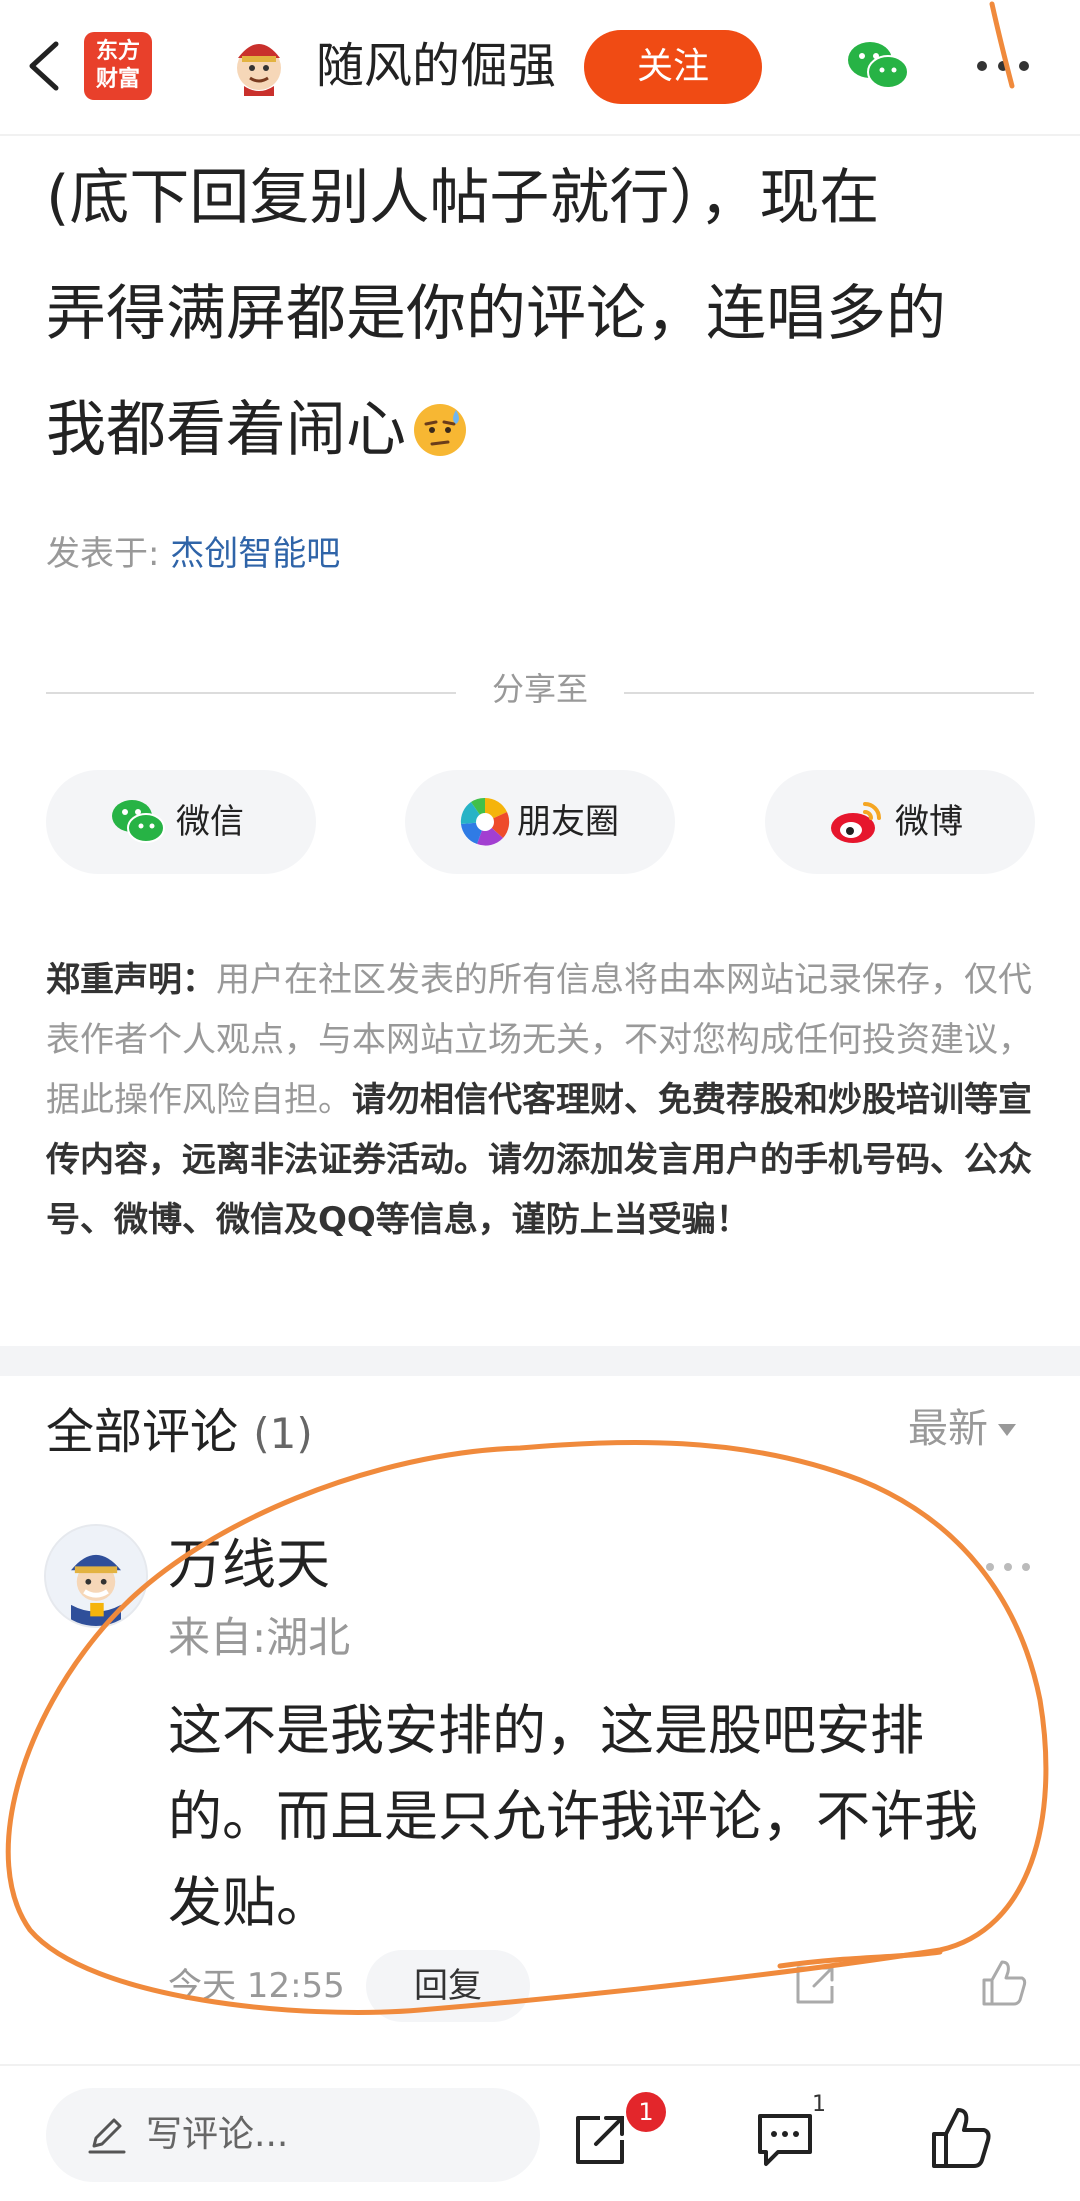 Image resolution: width=1080 pixels, height=2201 pixels. What do you see at coordinates (107, 2136) in the screenshot?
I see `pen-icon` at bounding box center [107, 2136].